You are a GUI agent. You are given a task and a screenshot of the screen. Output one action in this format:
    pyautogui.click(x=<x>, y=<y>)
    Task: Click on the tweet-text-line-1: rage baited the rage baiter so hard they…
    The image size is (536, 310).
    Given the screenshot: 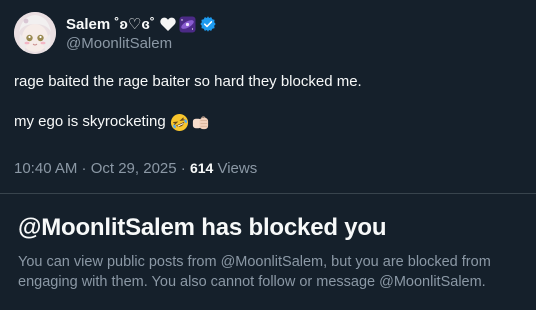 What is the action you would take?
    pyautogui.click(x=188, y=81)
    